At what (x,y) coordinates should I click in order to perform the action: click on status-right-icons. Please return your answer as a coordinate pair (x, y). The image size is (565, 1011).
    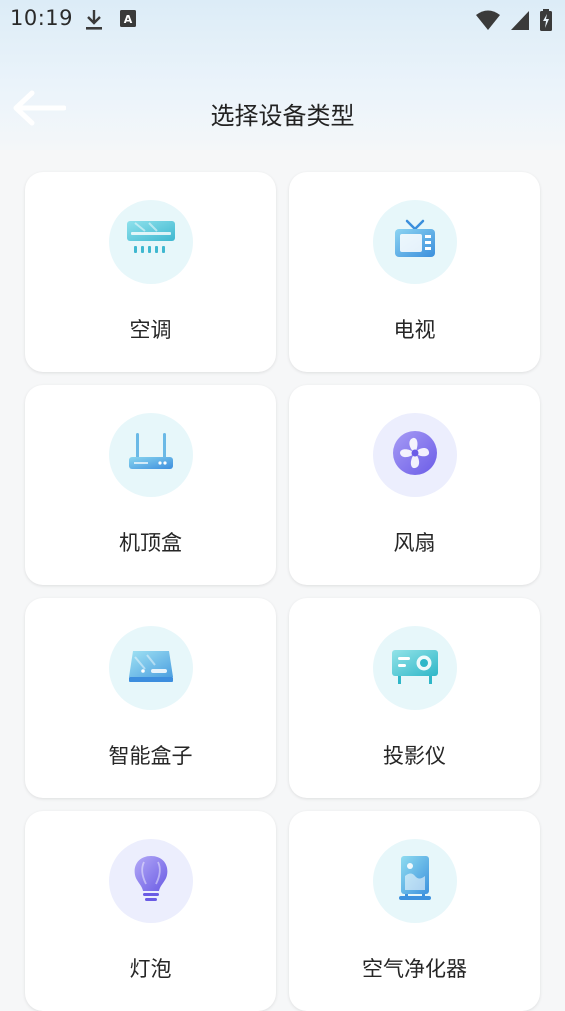
    Looking at the image, I should click on (514, 22).